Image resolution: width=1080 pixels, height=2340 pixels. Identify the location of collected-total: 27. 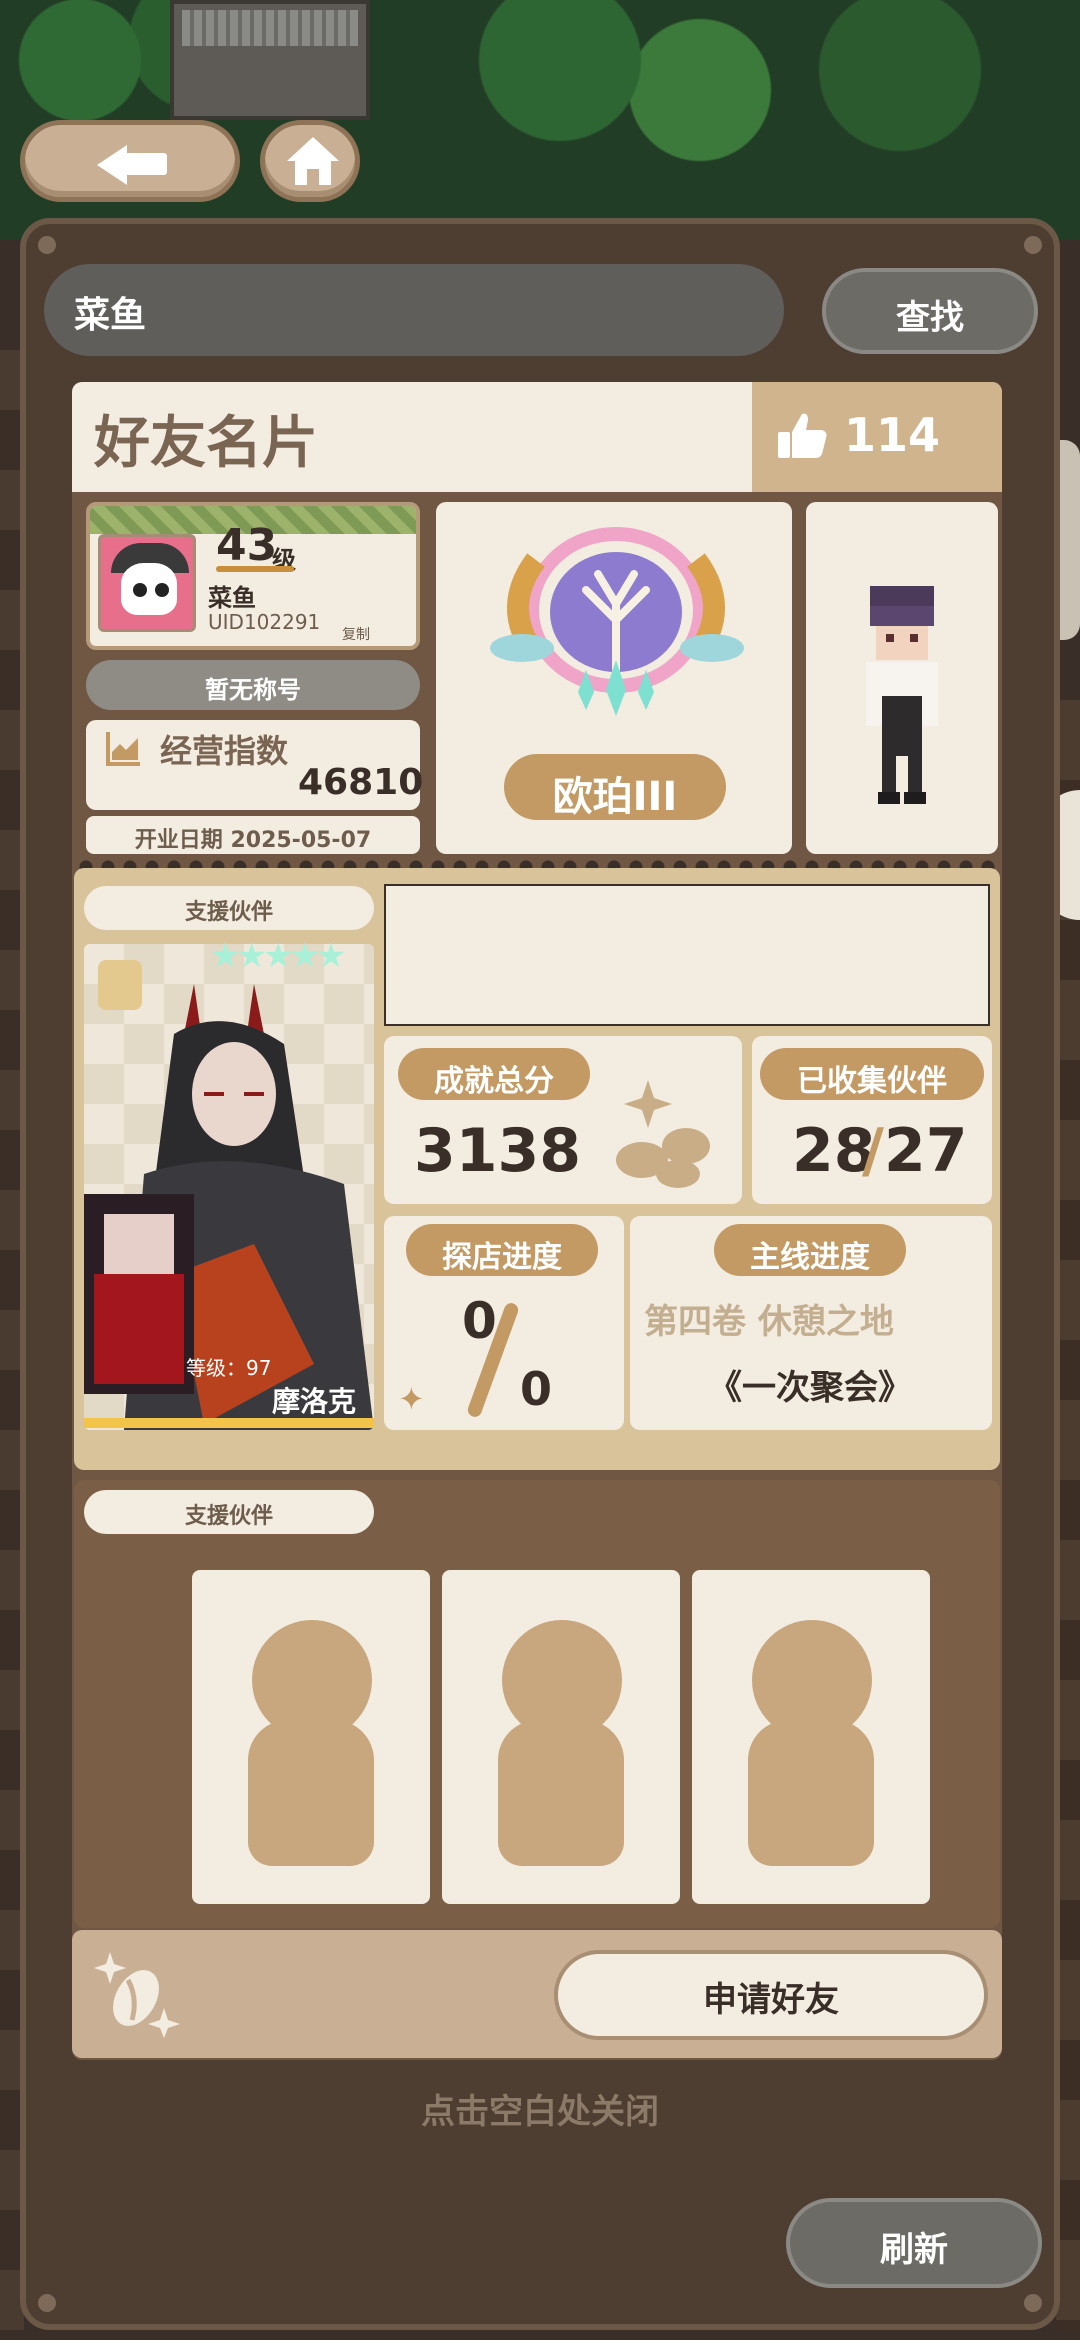
(926, 1151).